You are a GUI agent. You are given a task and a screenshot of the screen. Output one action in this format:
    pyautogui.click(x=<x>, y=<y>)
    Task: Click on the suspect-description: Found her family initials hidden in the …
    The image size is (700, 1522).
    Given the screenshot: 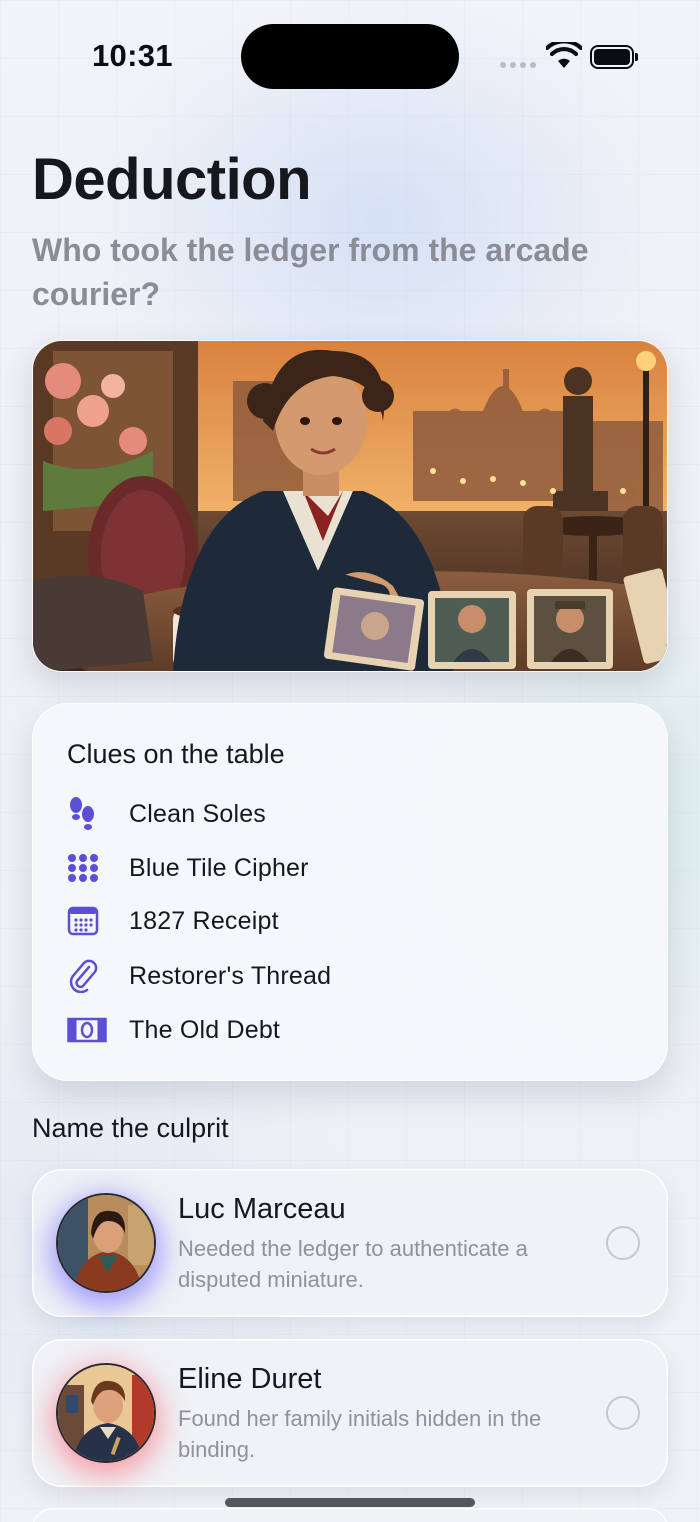 What is the action you would take?
    pyautogui.click(x=360, y=1434)
    